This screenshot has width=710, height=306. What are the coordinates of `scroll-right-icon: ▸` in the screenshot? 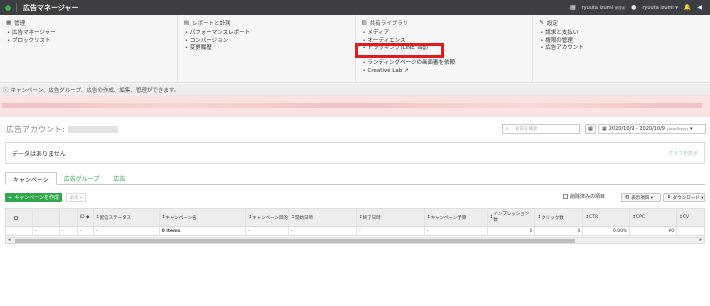 It's located at (700, 240).